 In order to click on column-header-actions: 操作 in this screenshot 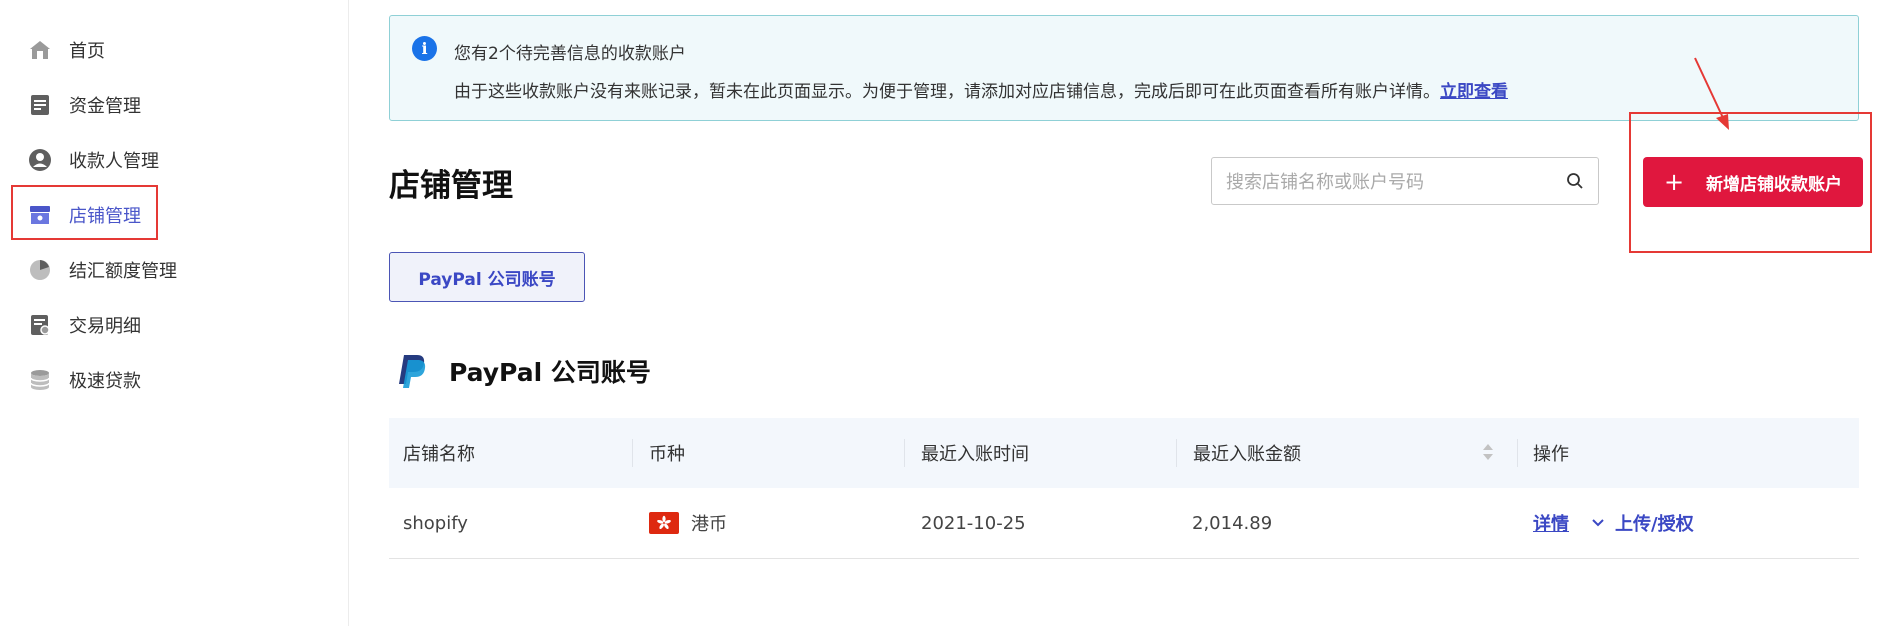, I will do `click(1551, 454)`.